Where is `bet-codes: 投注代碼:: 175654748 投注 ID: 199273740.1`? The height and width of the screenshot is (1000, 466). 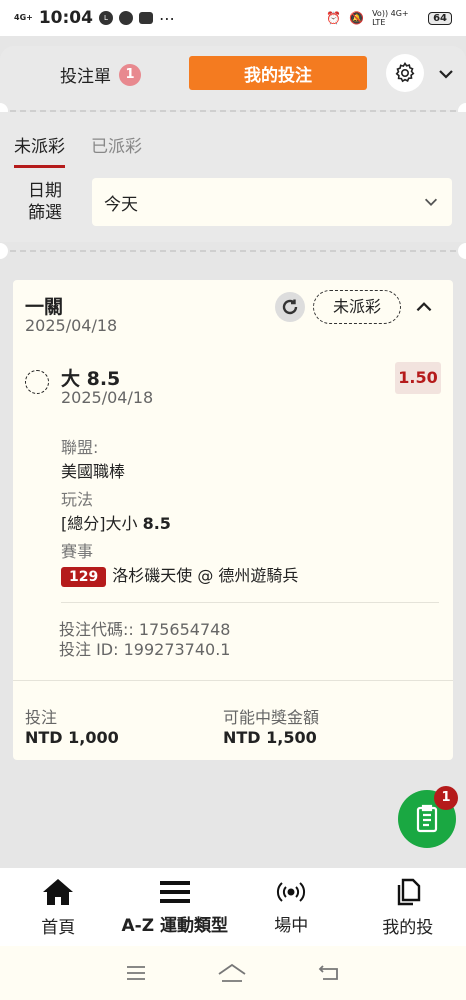 bet-codes: 投注代碼:: 175654748 投注 ID: 199273740.1 is located at coordinates (145, 640).